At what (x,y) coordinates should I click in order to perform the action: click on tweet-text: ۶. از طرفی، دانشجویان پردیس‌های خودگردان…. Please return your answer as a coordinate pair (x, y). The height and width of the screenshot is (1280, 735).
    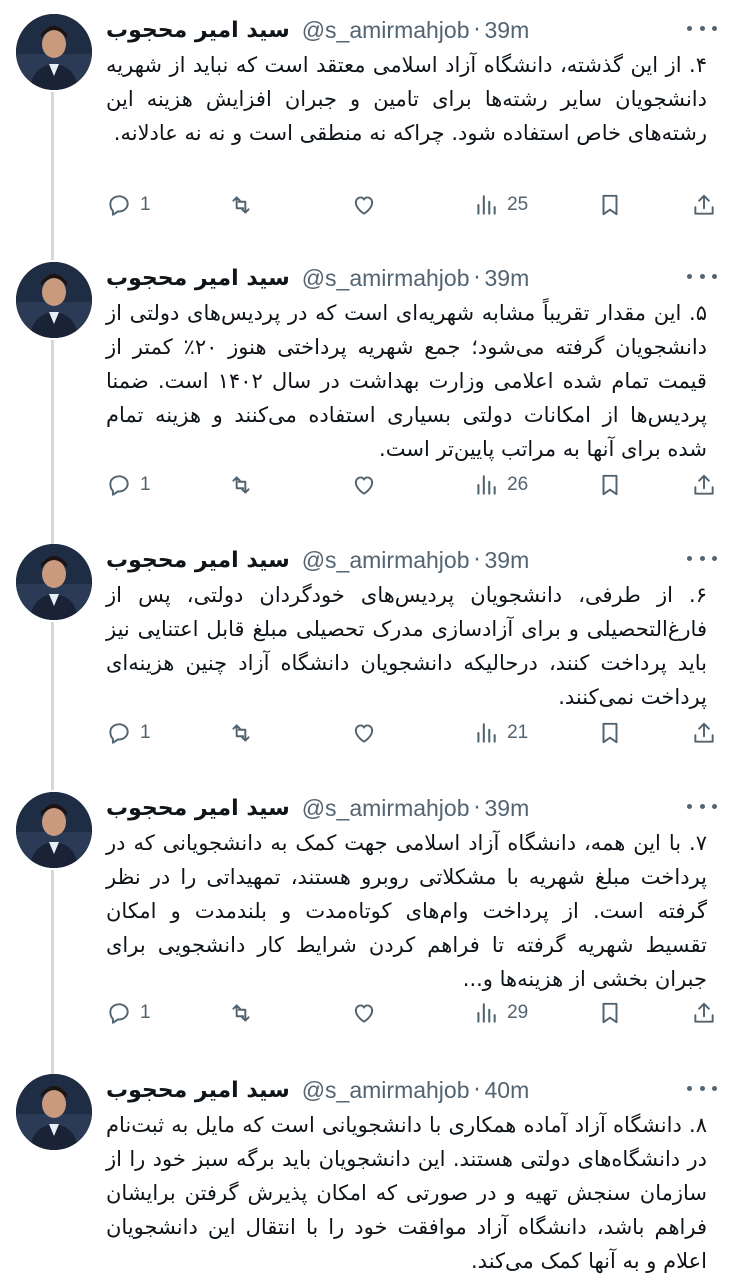
    Looking at the image, I should click on (406, 646).